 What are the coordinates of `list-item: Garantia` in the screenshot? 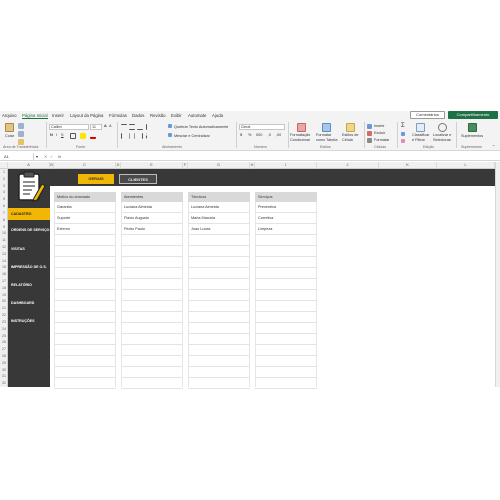 It's located at (85, 207).